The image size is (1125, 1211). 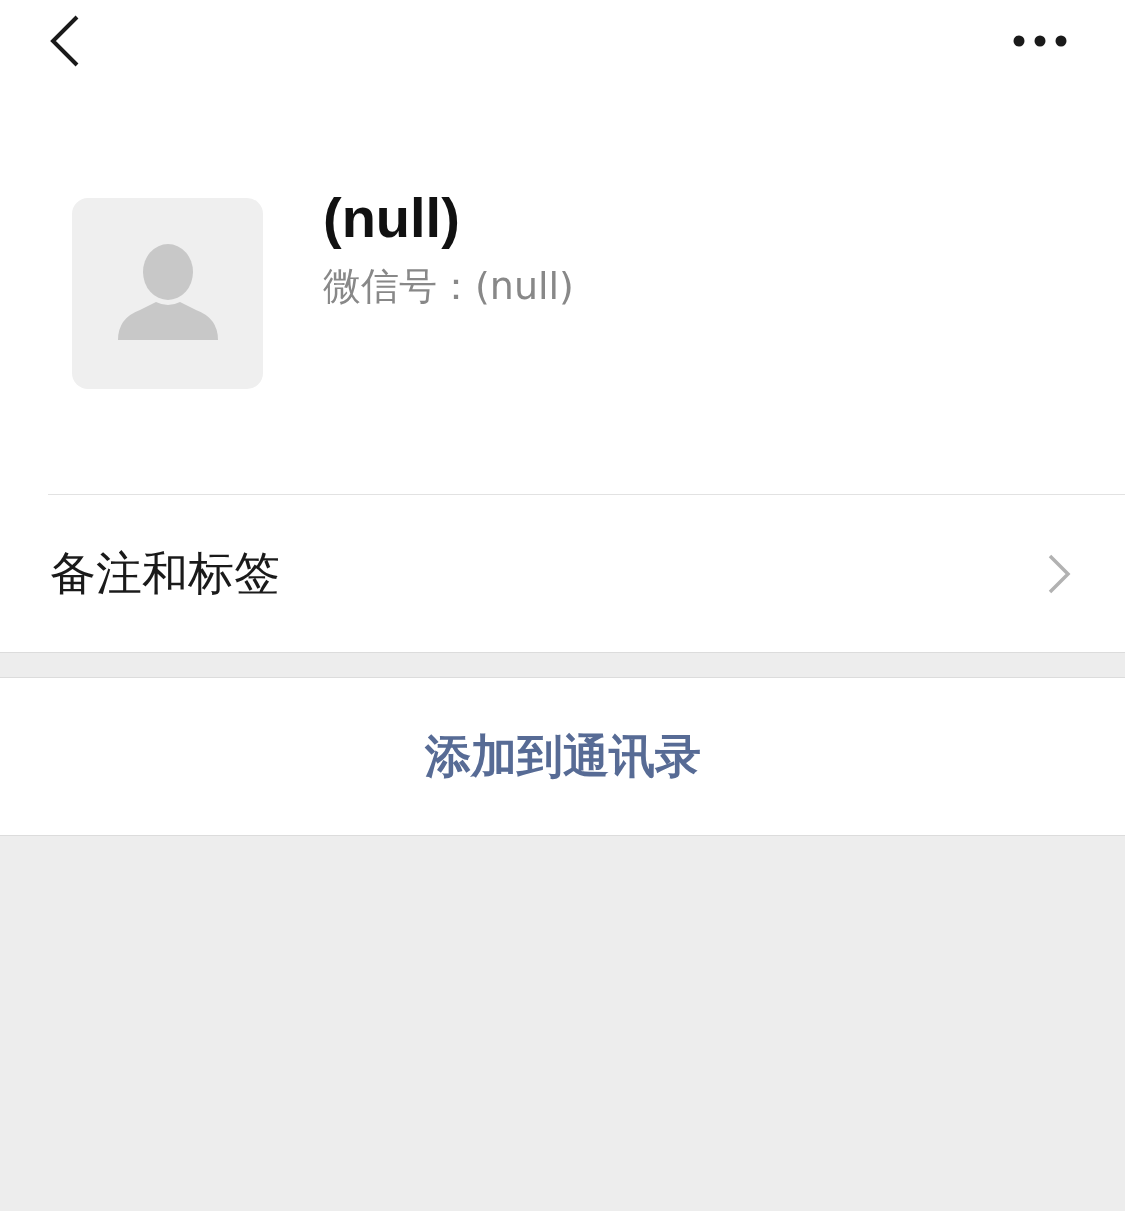 I want to click on more-icon, so click(x=1040, y=41).